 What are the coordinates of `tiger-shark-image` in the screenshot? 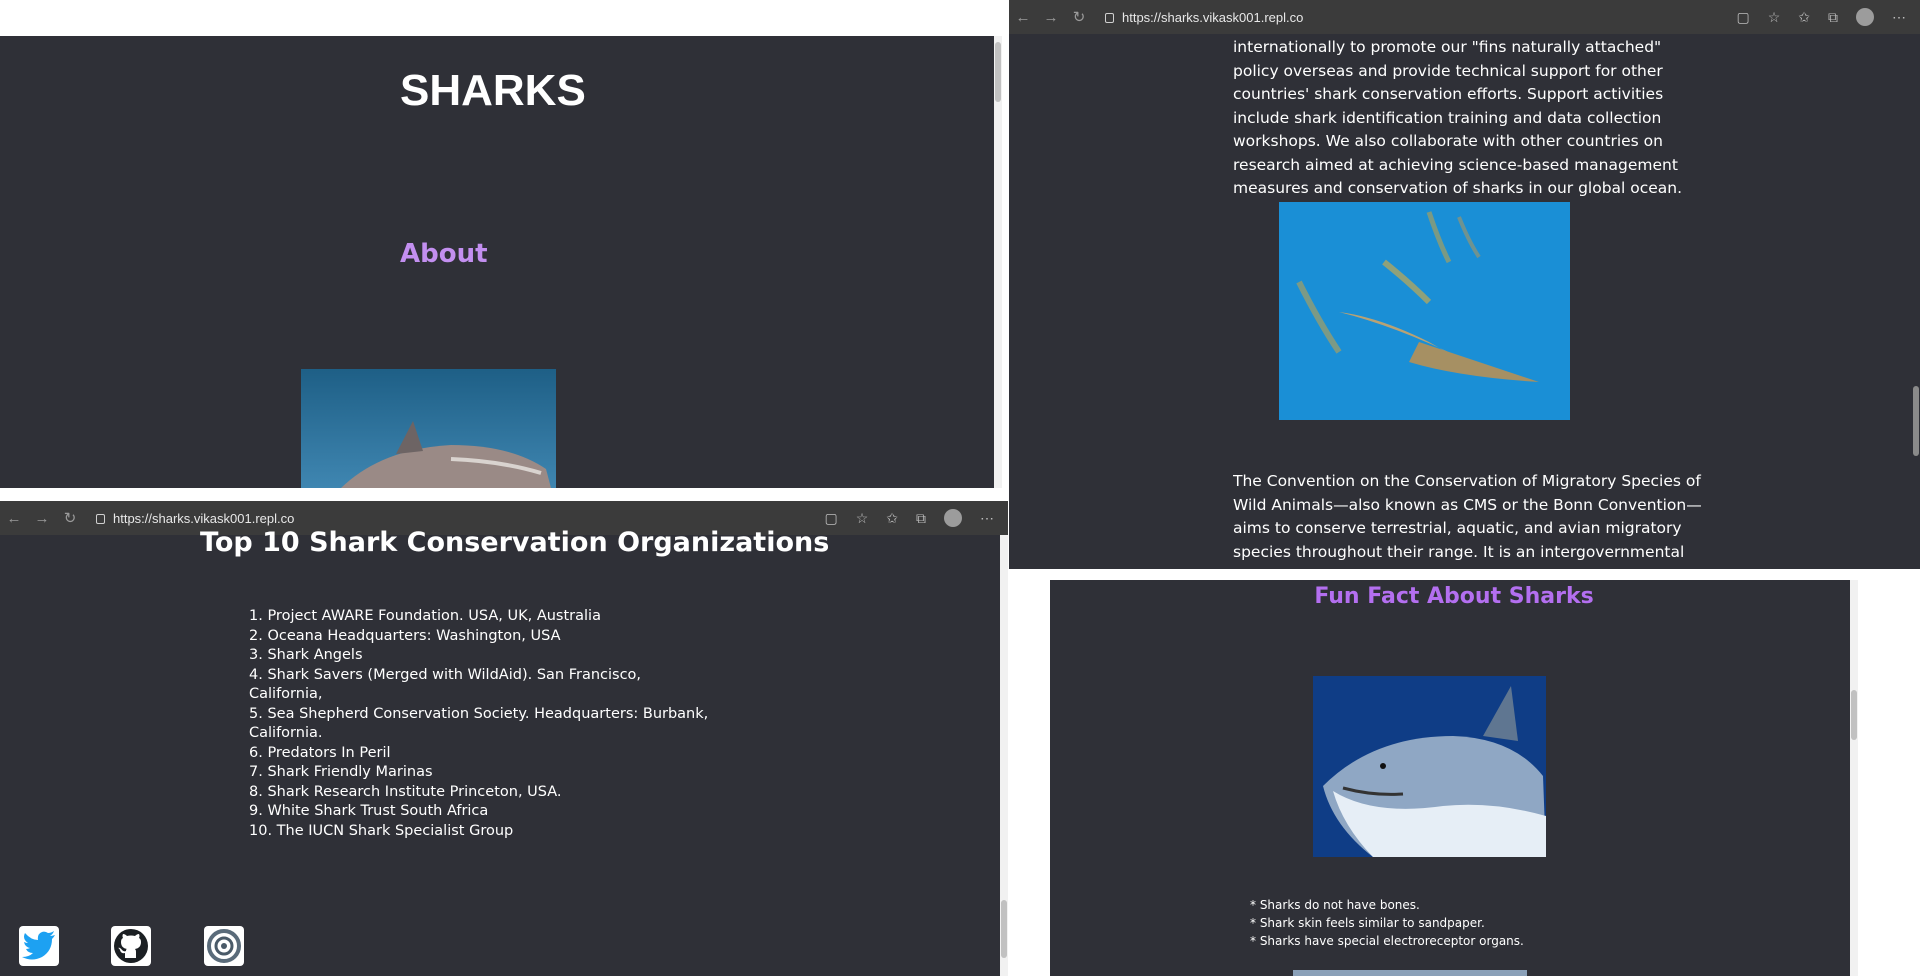 It's located at (428, 428).